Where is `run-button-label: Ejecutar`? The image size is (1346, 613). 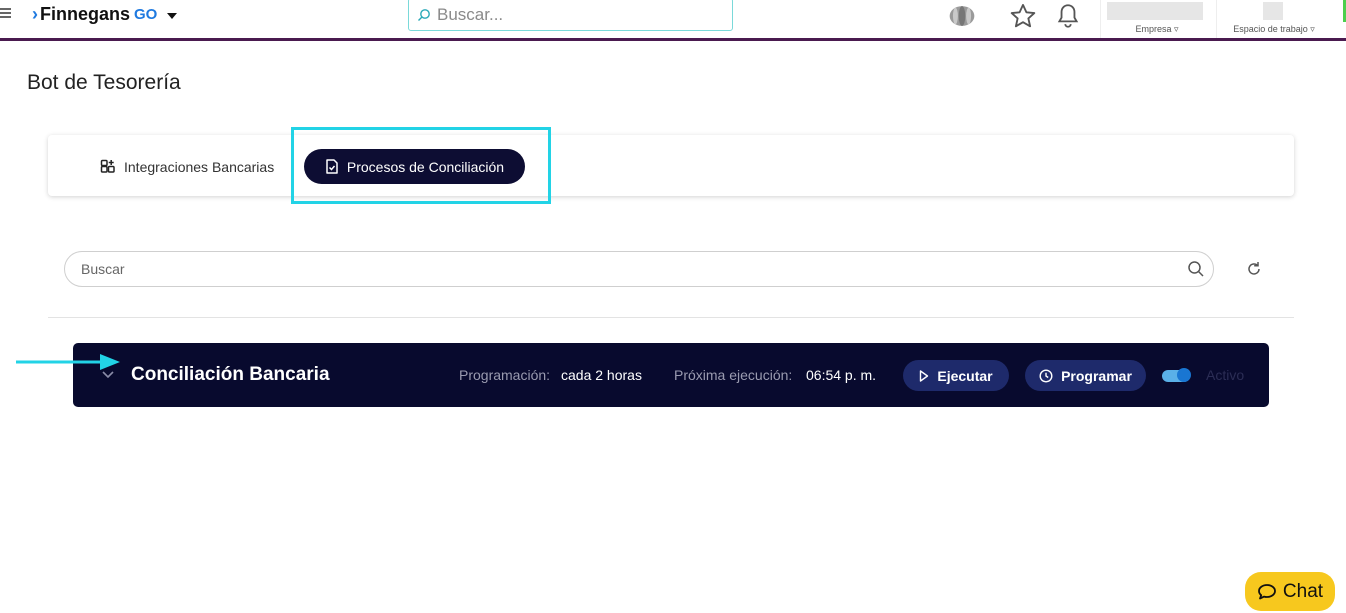
run-button-label: Ejecutar is located at coordinates (965, 375).